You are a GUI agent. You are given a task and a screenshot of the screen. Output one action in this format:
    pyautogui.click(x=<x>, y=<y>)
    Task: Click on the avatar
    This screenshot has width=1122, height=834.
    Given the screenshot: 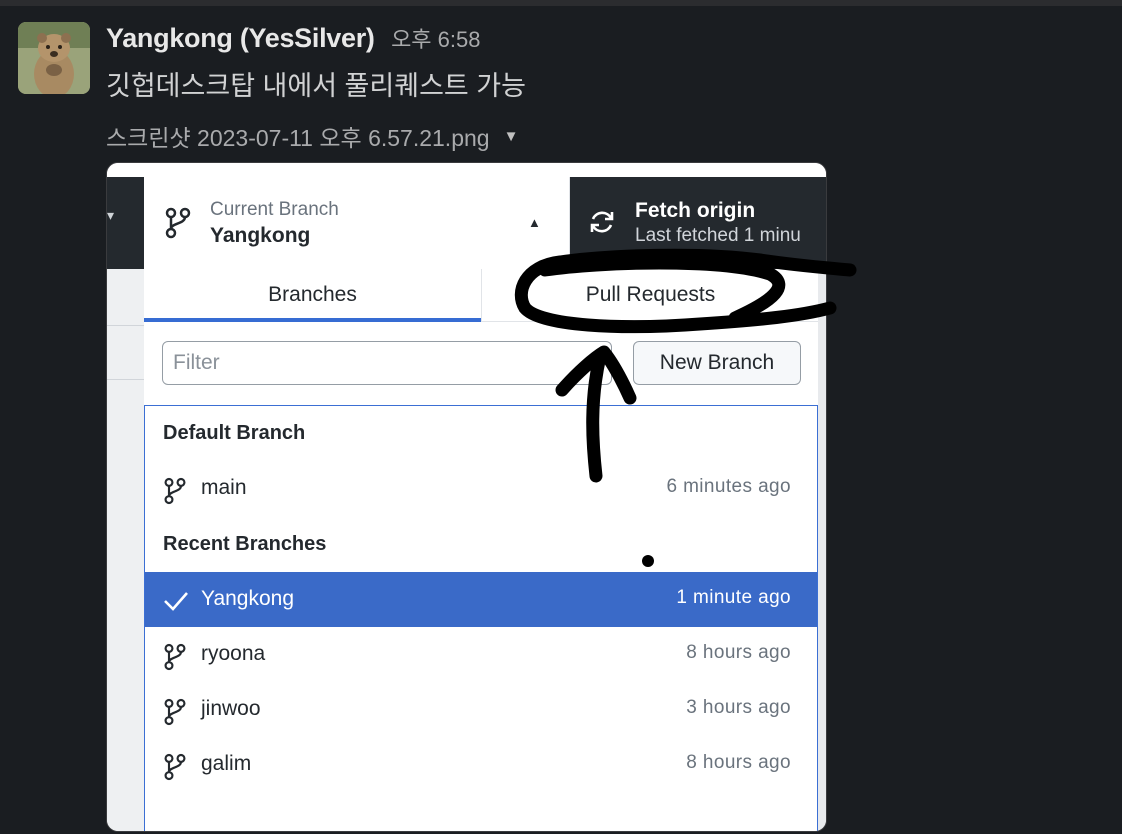 What is the action you would take?
    pyautogui.click(x=54, y=58)
    